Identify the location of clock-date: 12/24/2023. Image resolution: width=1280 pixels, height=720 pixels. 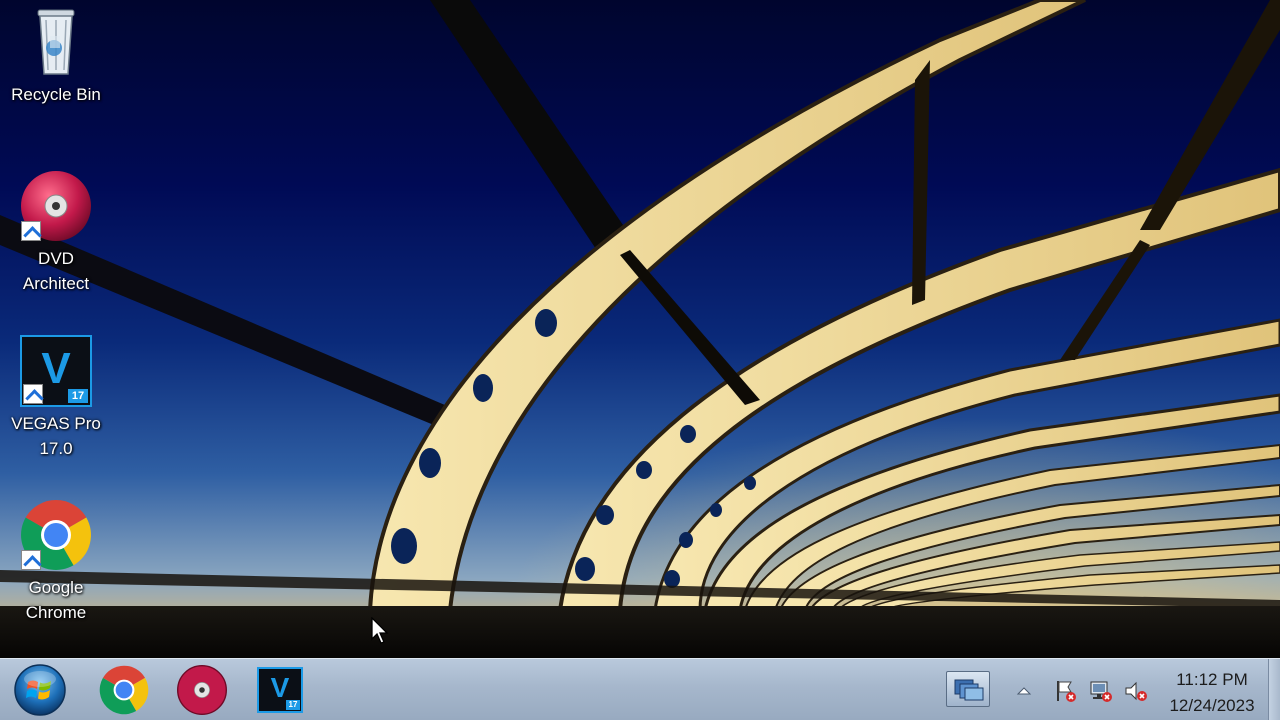
(1212, 705).